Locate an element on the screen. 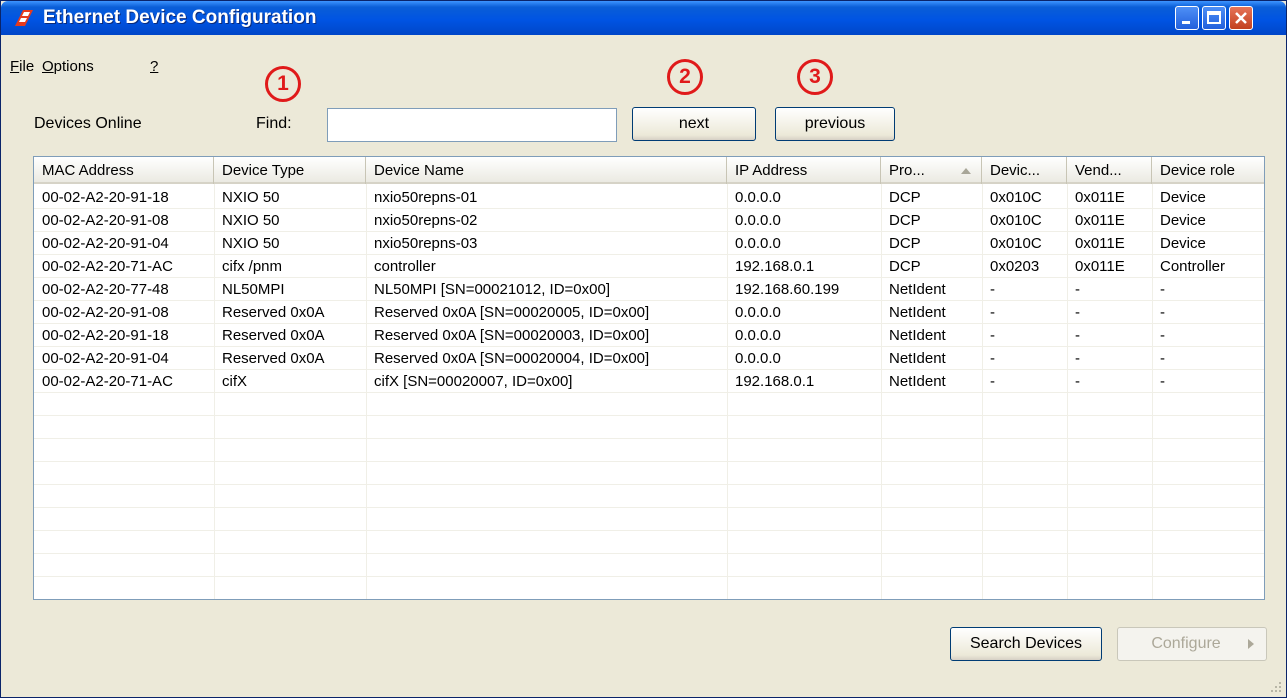 The image size is (1287, 698). table-cell: controller is located at coordinates (405, 266).